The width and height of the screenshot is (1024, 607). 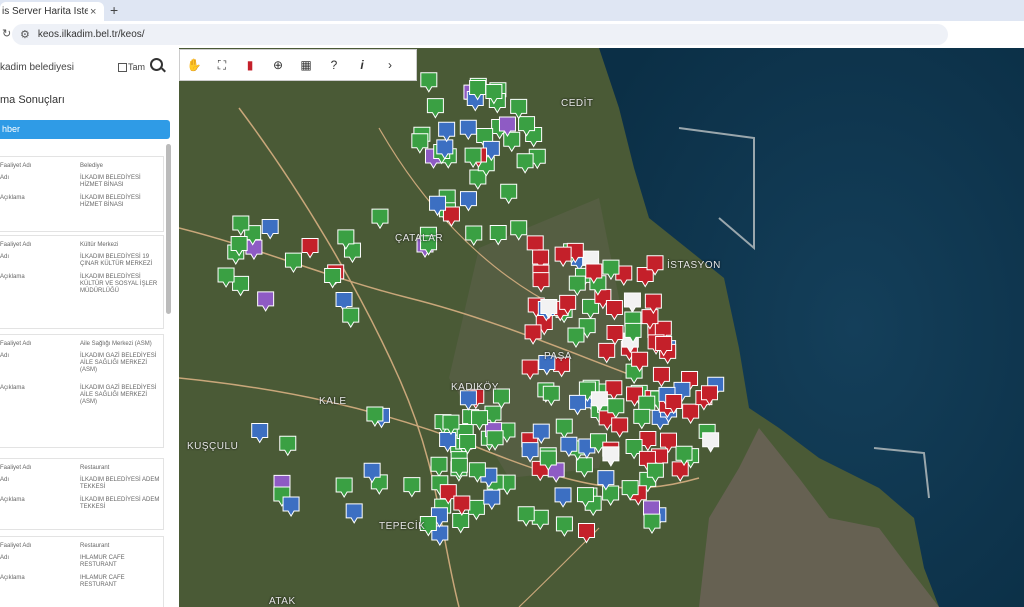 I want to click on sidebar-scrollbar, so click(x=168, y=229).